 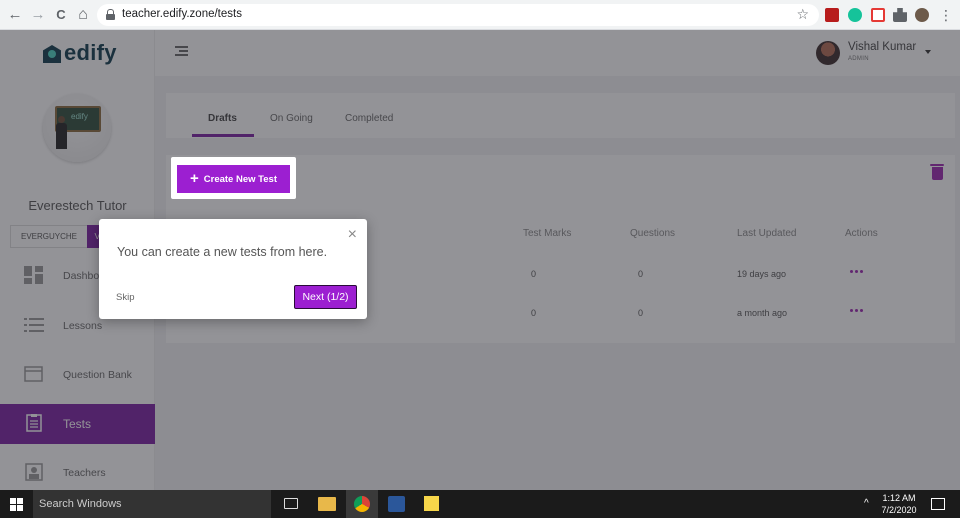 What do you see at coordinates (33, 275) in the screenshot?
I see `dashboard-icon` at bounding box center [33, 275].